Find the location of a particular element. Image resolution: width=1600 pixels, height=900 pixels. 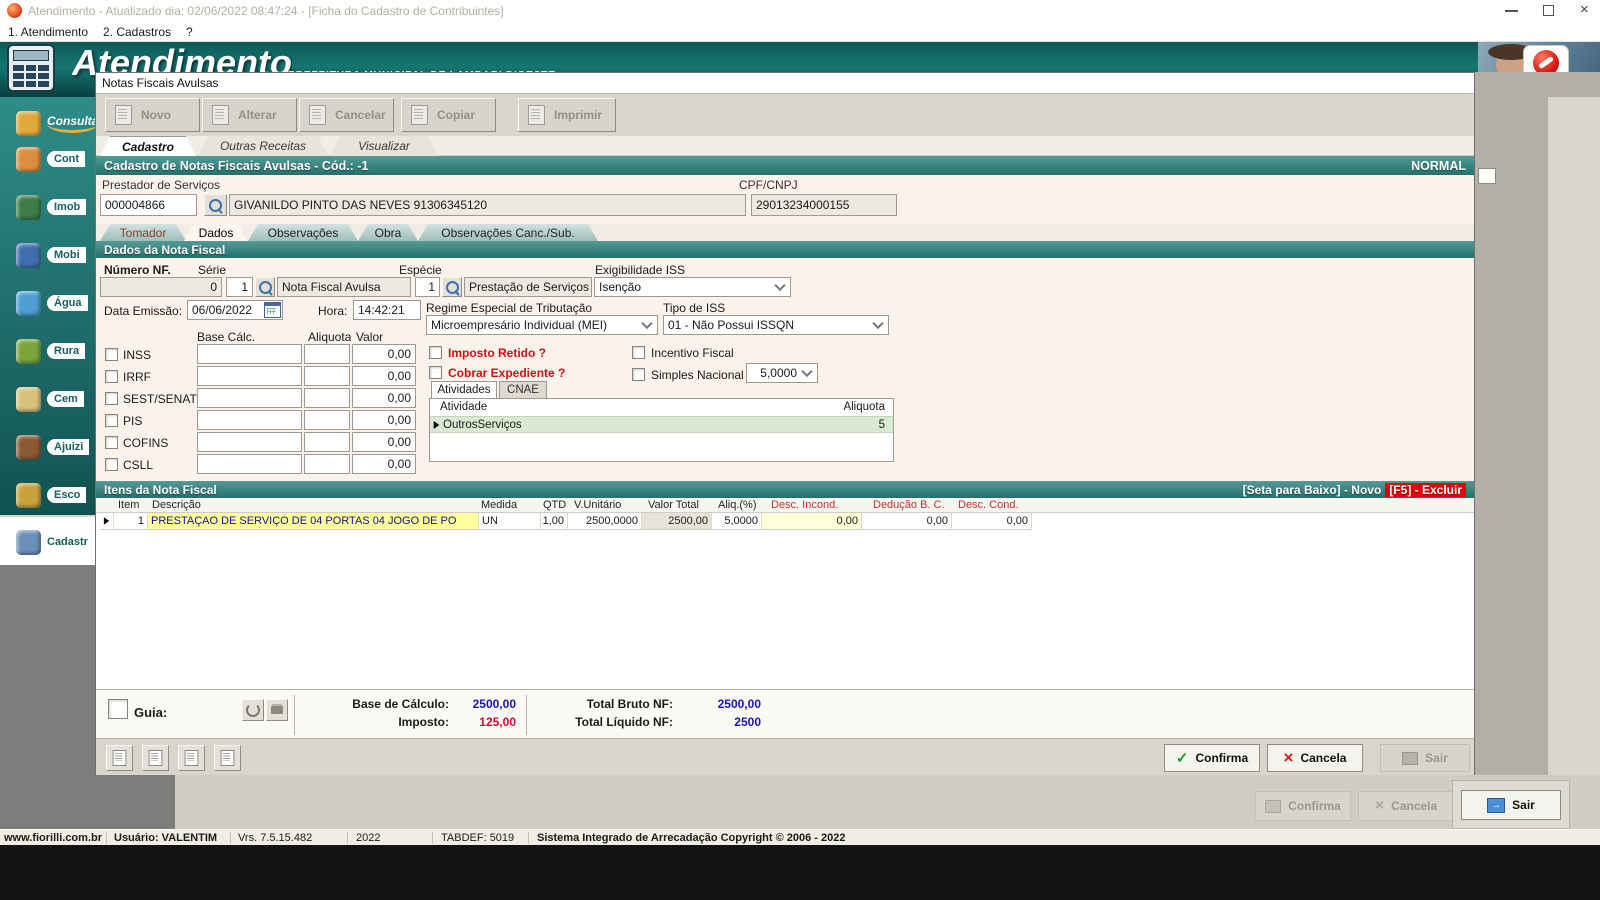

cofins-valor-input: 0,00 is located at coordinates (384, 442).